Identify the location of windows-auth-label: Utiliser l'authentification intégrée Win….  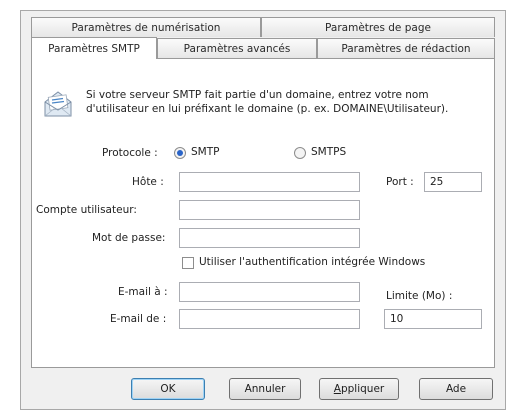
(312, 262).